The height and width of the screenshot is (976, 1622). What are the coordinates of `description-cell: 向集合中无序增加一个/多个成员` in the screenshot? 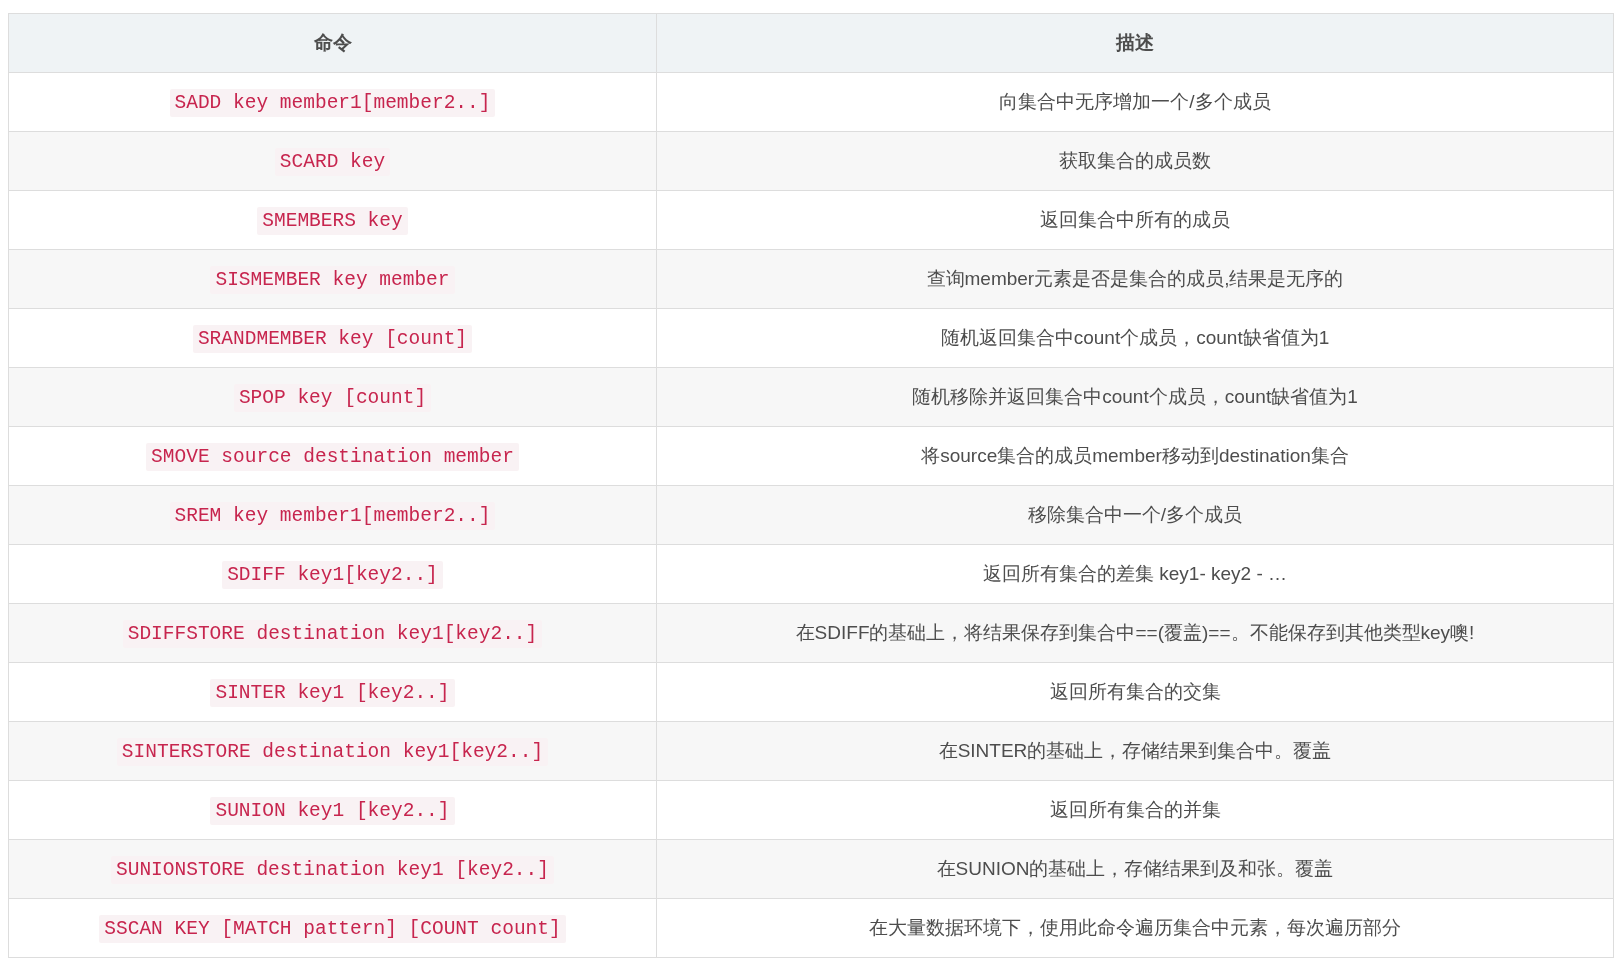 It's located at (1135, 102).